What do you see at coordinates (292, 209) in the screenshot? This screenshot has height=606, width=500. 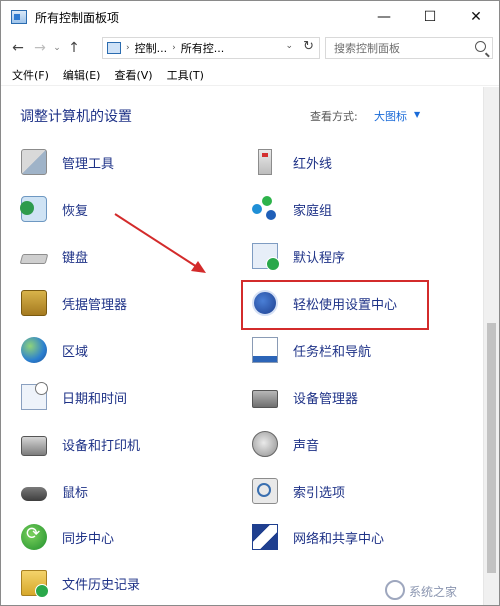 I see `item-homegroup: 家庭组` at bounding box center [292, 209].